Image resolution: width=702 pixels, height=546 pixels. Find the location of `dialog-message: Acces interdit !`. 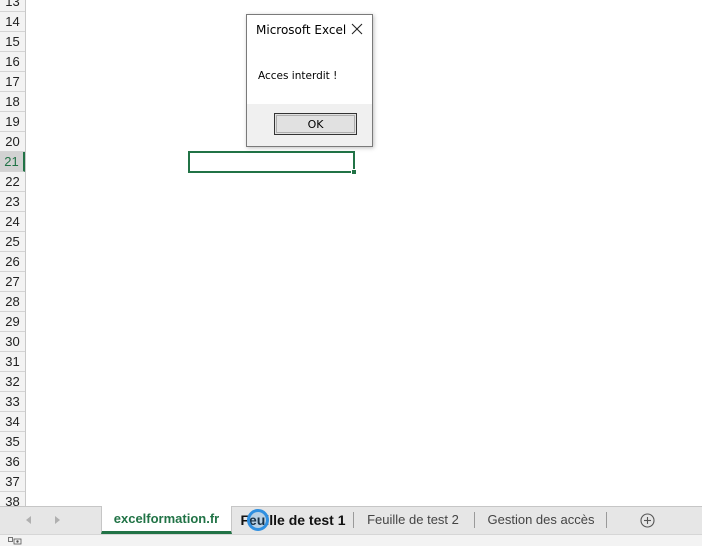

dialog-message: Acces interdit ! is located at coordinates (298, 76).